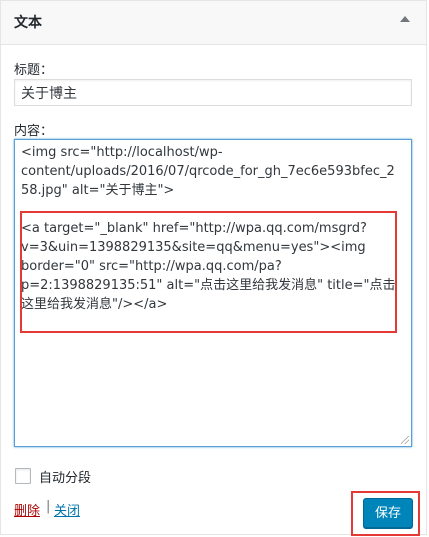 The height and width of the screenshot is (537, 429). I want to click on title-label: 标题：, so click(34, 70).